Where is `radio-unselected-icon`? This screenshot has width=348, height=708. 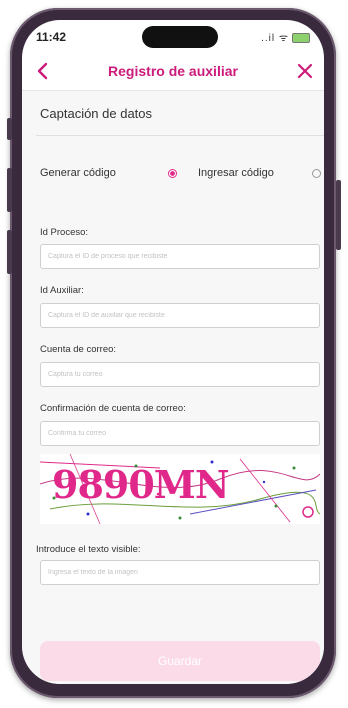
radio-unselected-icon is located at coordinates (316, 173).